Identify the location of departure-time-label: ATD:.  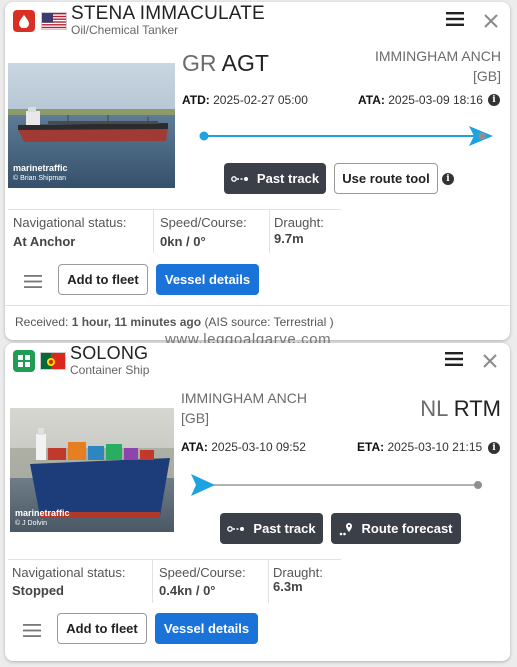
(196, 100).